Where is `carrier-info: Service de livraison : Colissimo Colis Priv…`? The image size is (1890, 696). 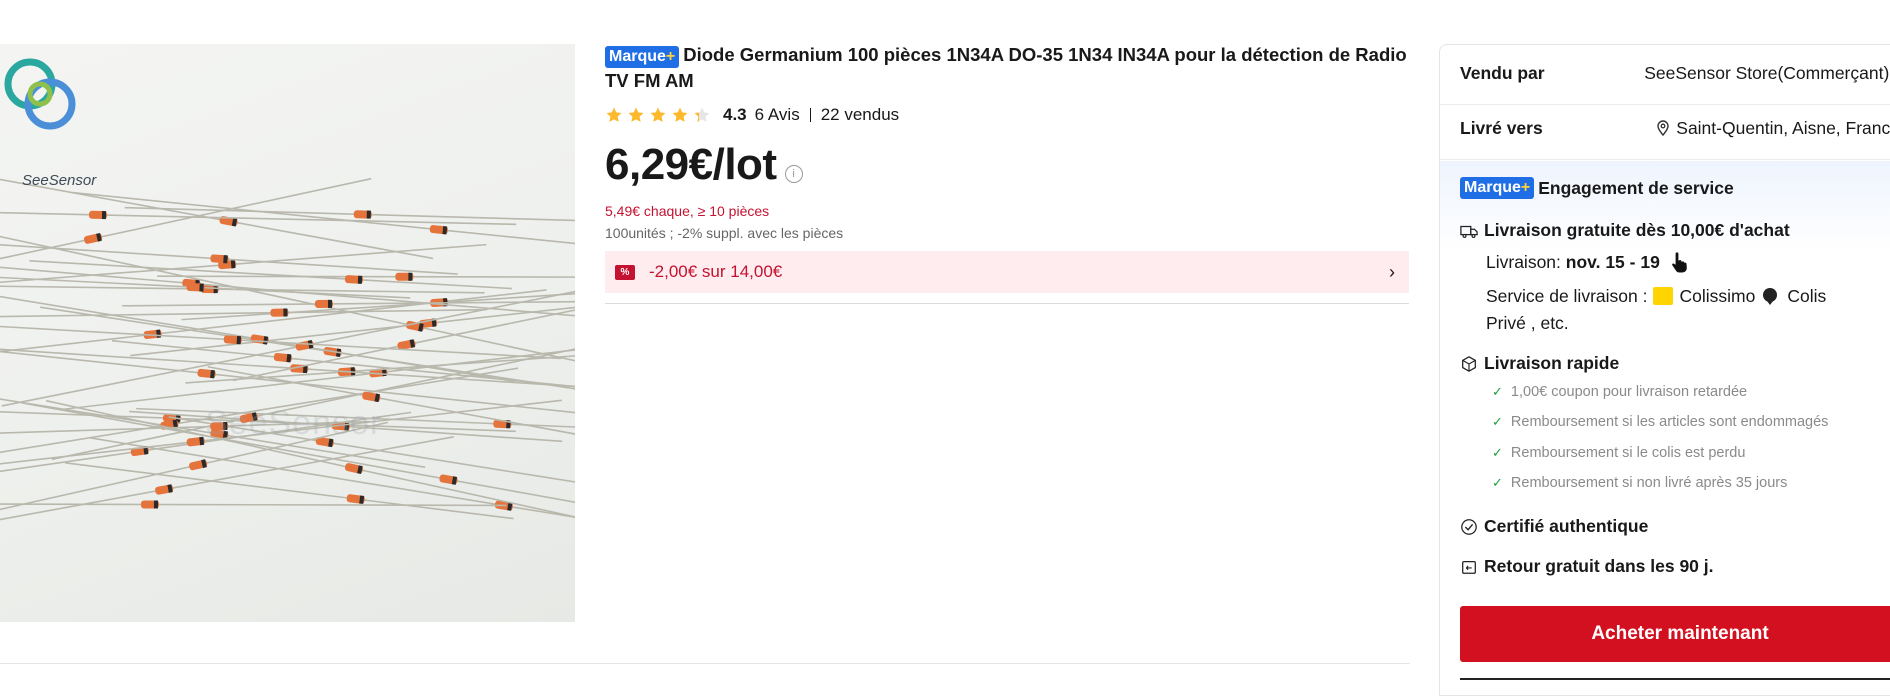 carrier-info: Service de livraison : Colissimo Colis Priv… is located at coordinates (1656, 309).